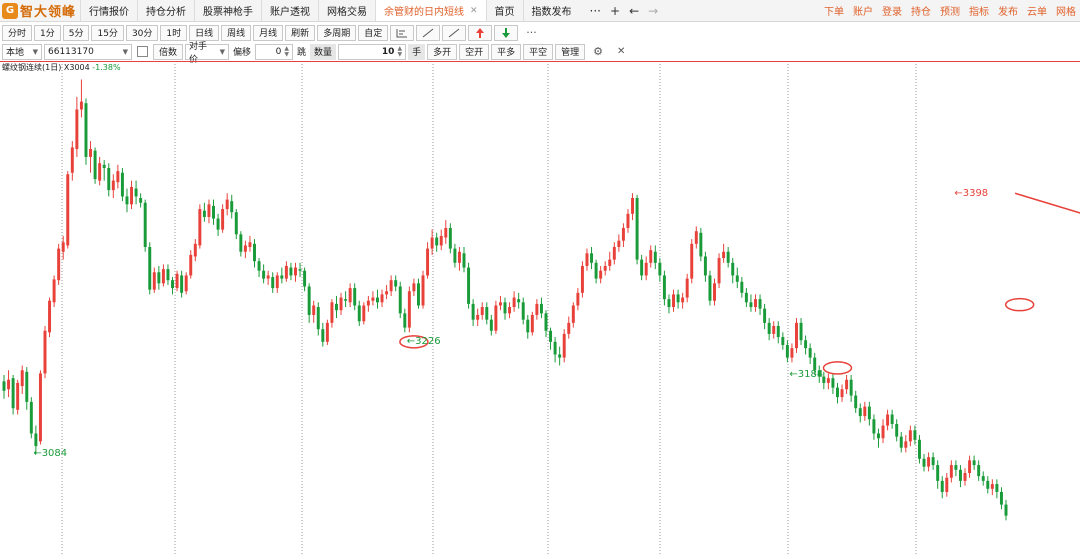 The width and height of the screenshot is (1080, 556). I want to click on period-button-30m: 30分, so click(142, 32).